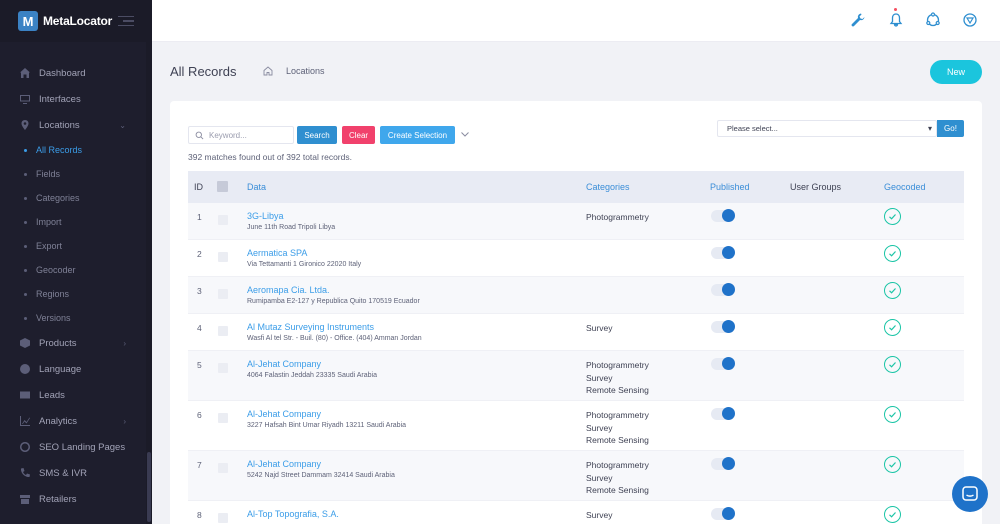 This screenshot has height=524, width=1000. What do you see at coordinates (60, 369) in the screenshot?
I see `sidebar-item-label: Language` at bounding box center [60, 369].